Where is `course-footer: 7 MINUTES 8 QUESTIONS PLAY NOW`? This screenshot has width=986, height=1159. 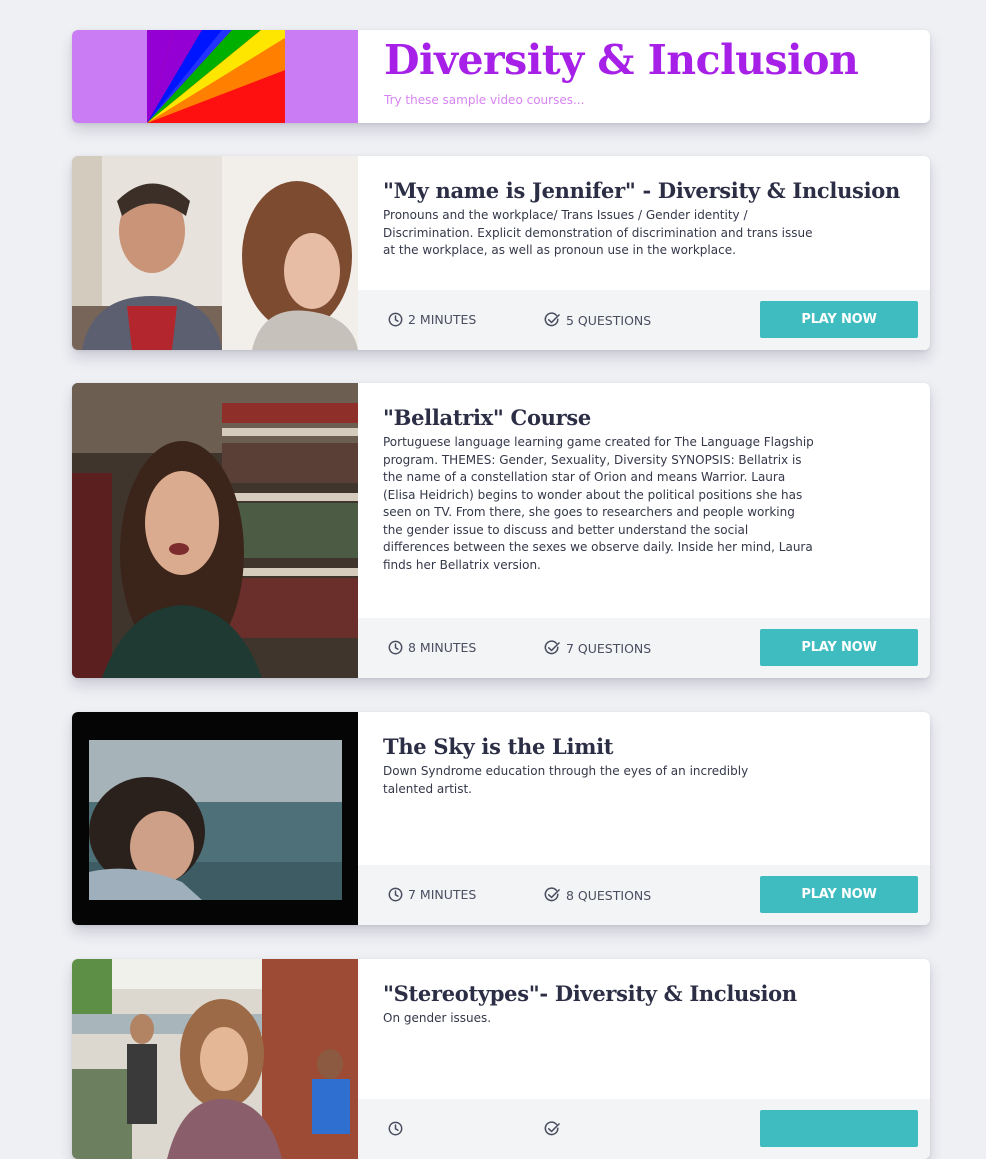
course-footer: 7 MINUTES 8 QUESTIONS PLAY NOW is located at coordinates (644, 895).